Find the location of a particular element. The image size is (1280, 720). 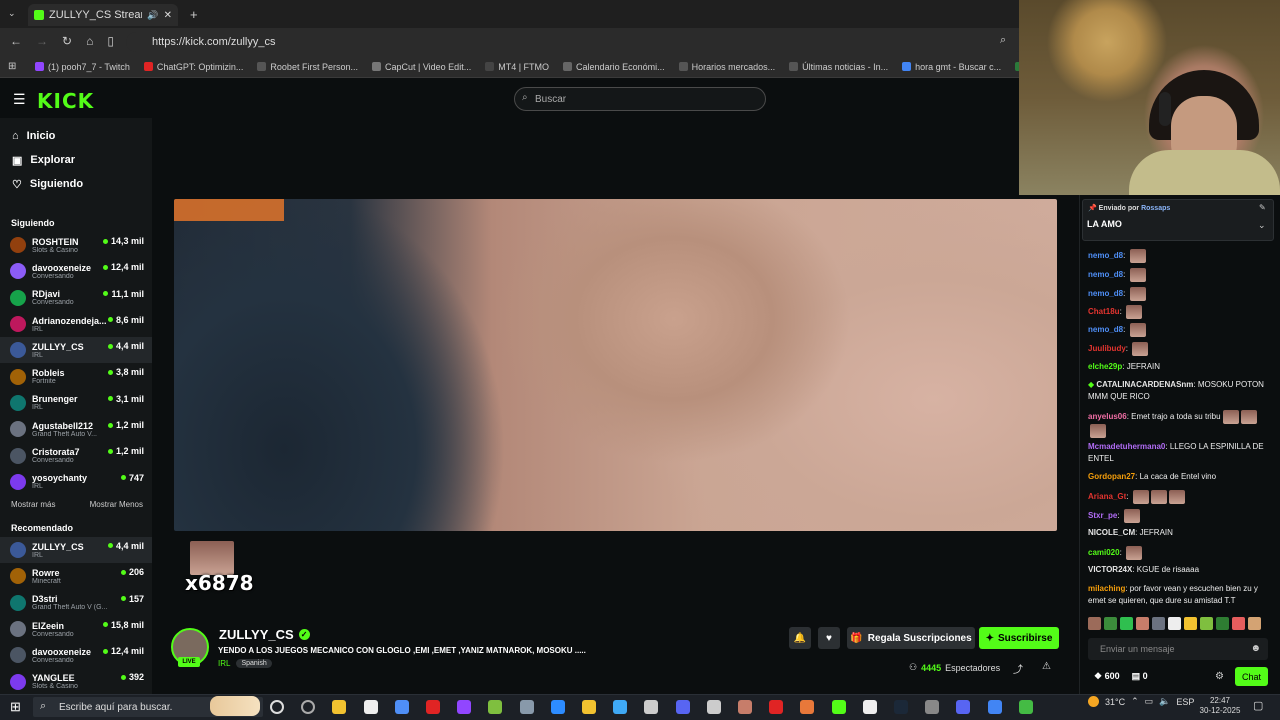

tab-list-icon: ⌄ is located at coordinates (12, 13).